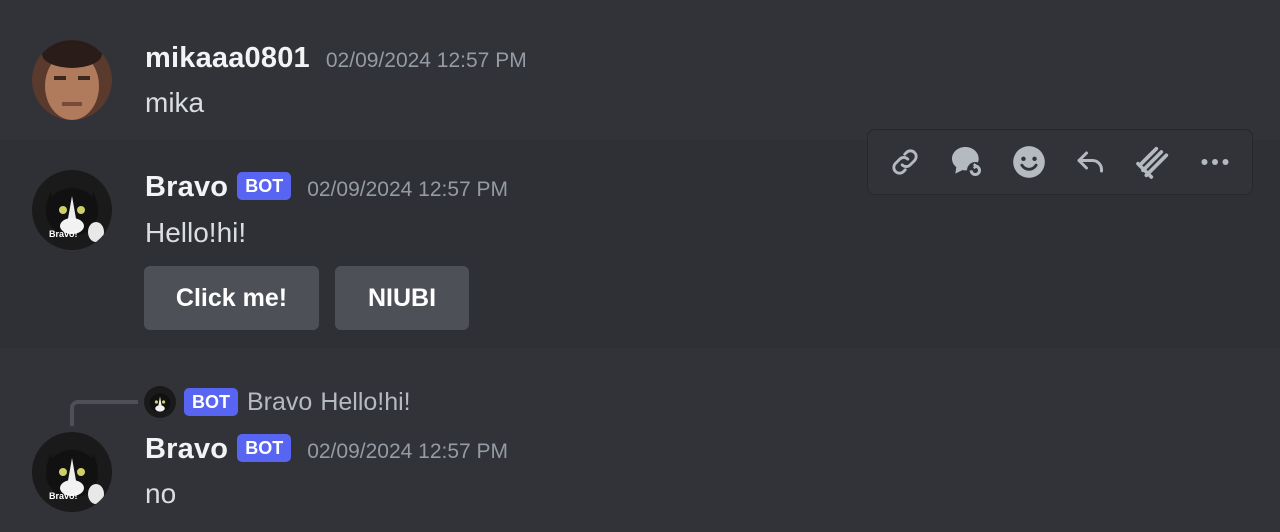 This screenshot has height=532, width=1280. Describe the element at coordinates (365, 402) in the screenshot. I see `reply-content: Hello!hi!` at that location.